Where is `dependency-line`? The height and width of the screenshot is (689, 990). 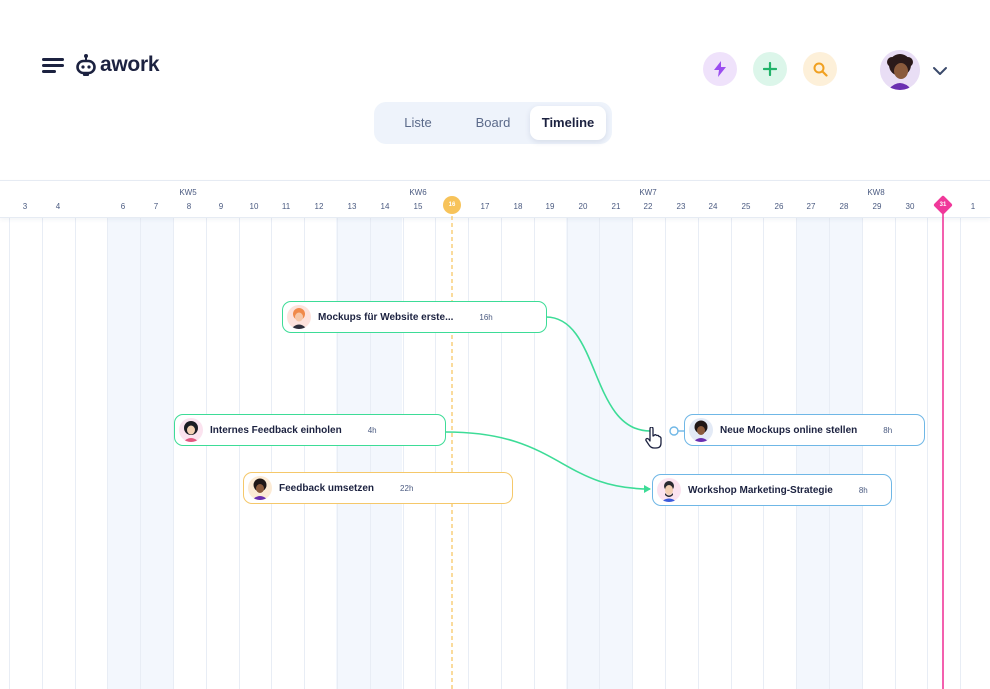
dependency-line is located at coordinates (598, 374).